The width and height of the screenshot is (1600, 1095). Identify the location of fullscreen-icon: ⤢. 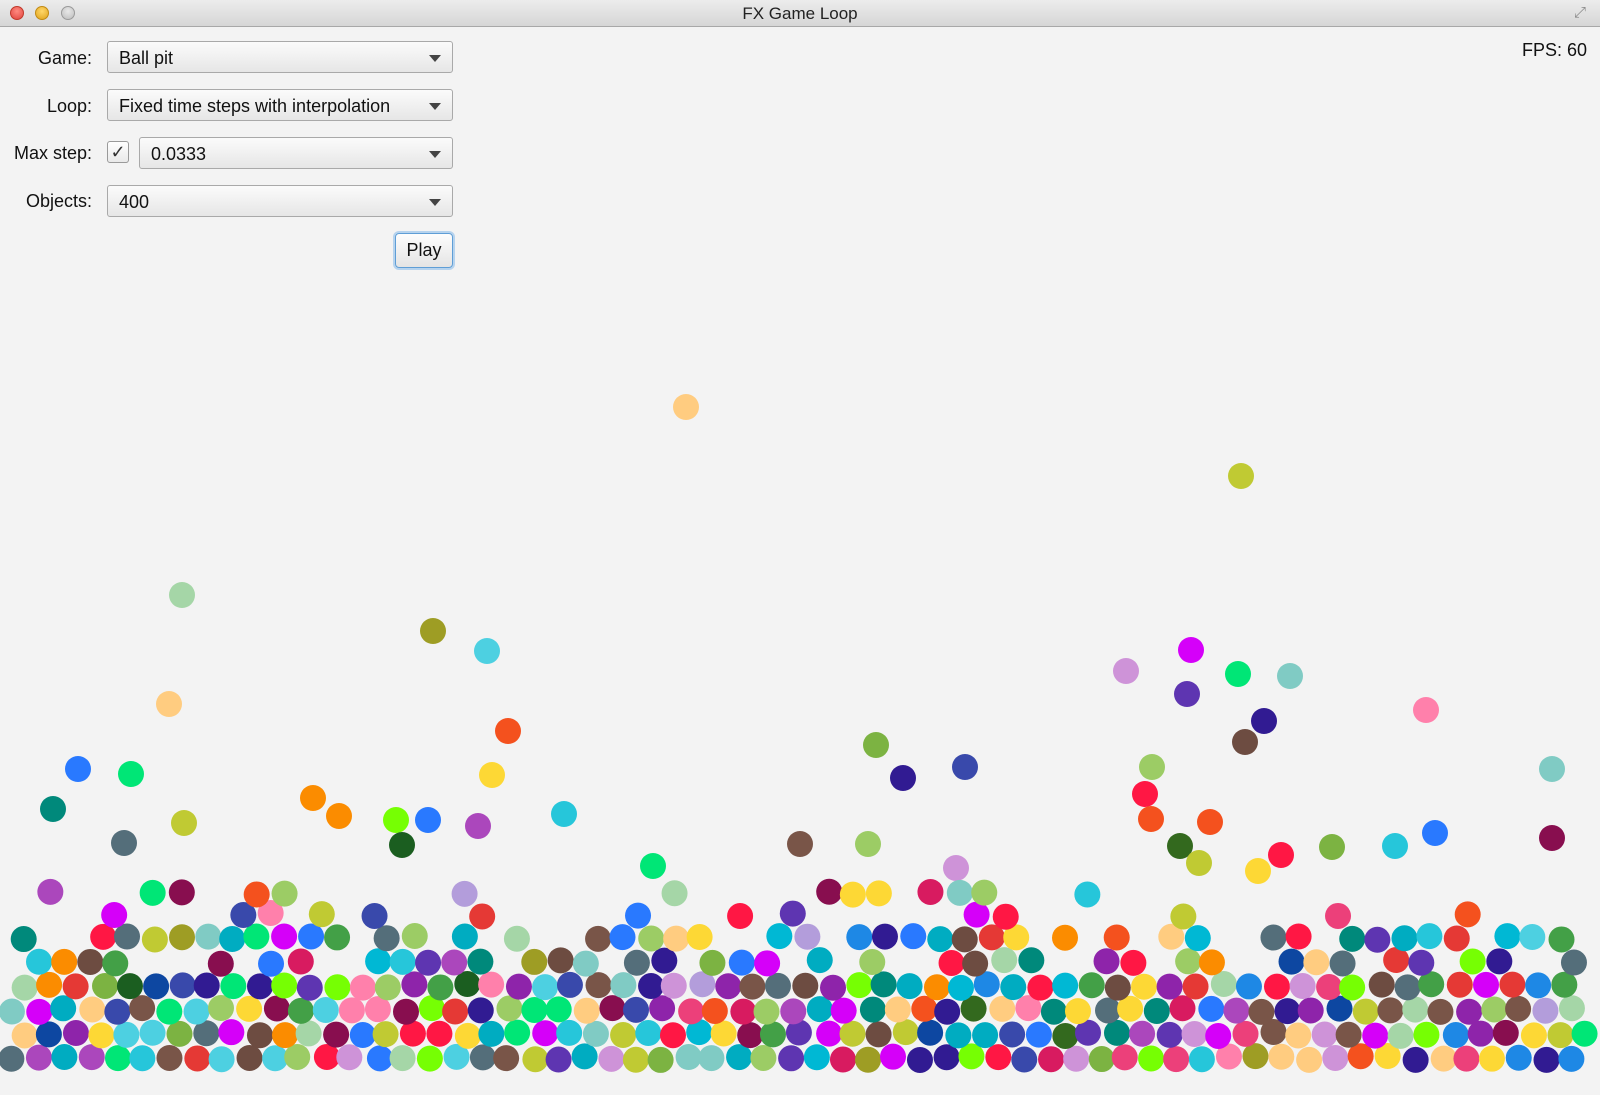
(1580, 13).